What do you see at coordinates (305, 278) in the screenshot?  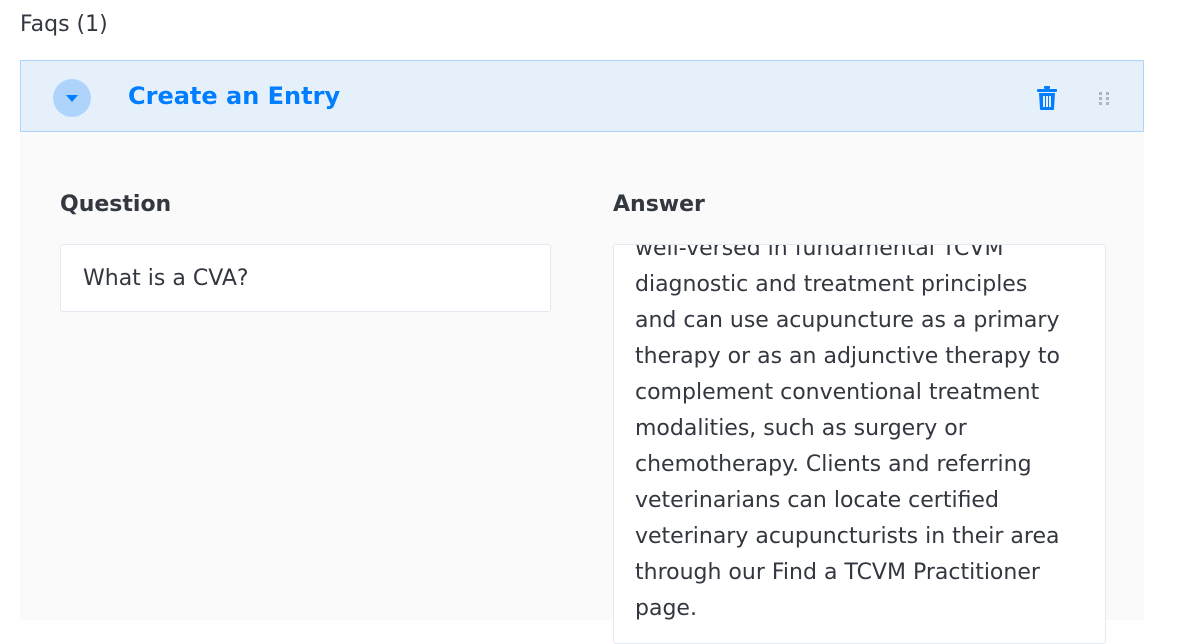 I see `question-input` at bounding box center [305, 278].